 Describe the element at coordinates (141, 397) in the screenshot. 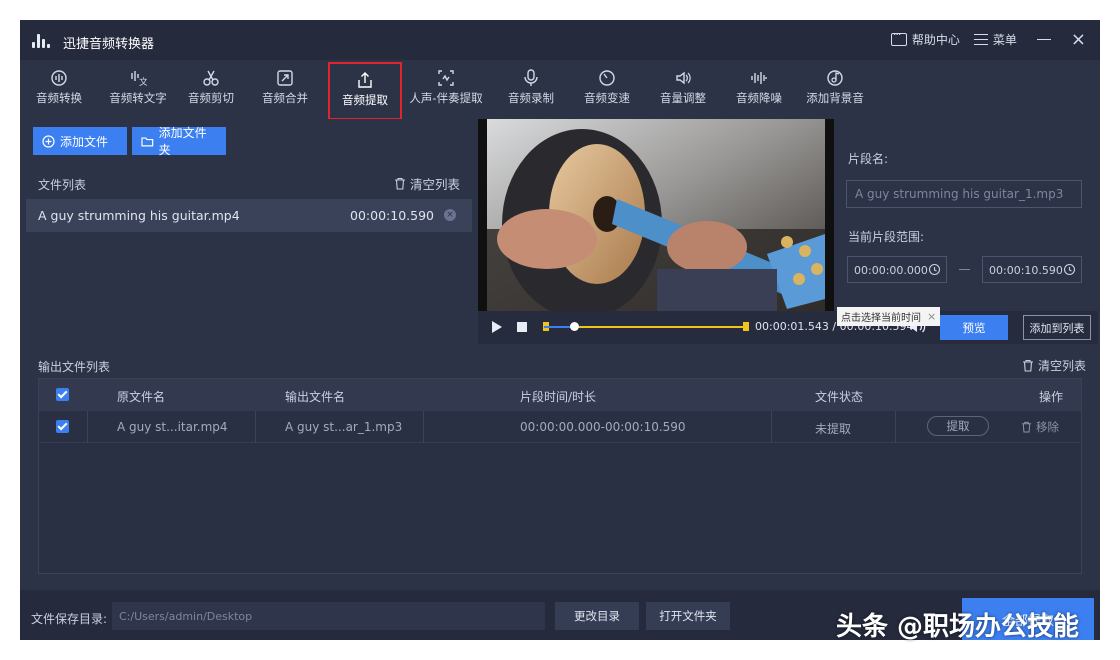

I see `column-source-name: 原文件名` at that location.